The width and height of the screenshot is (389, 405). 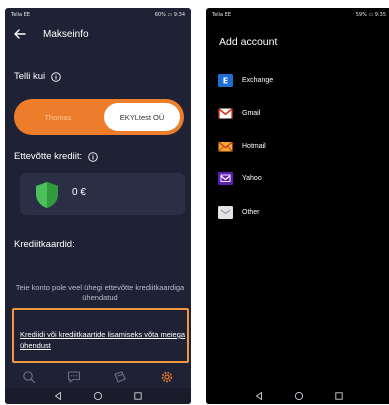 I want to click on account-option-exchange: E Exchange, so click(x=245, y=80).